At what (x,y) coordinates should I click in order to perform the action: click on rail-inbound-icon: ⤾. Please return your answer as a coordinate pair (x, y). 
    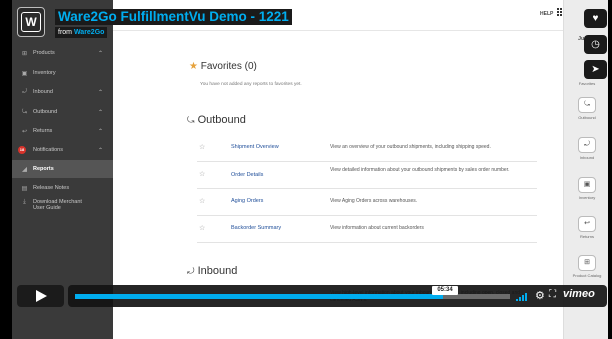
    Looking at the image, I should click on (587, 145).